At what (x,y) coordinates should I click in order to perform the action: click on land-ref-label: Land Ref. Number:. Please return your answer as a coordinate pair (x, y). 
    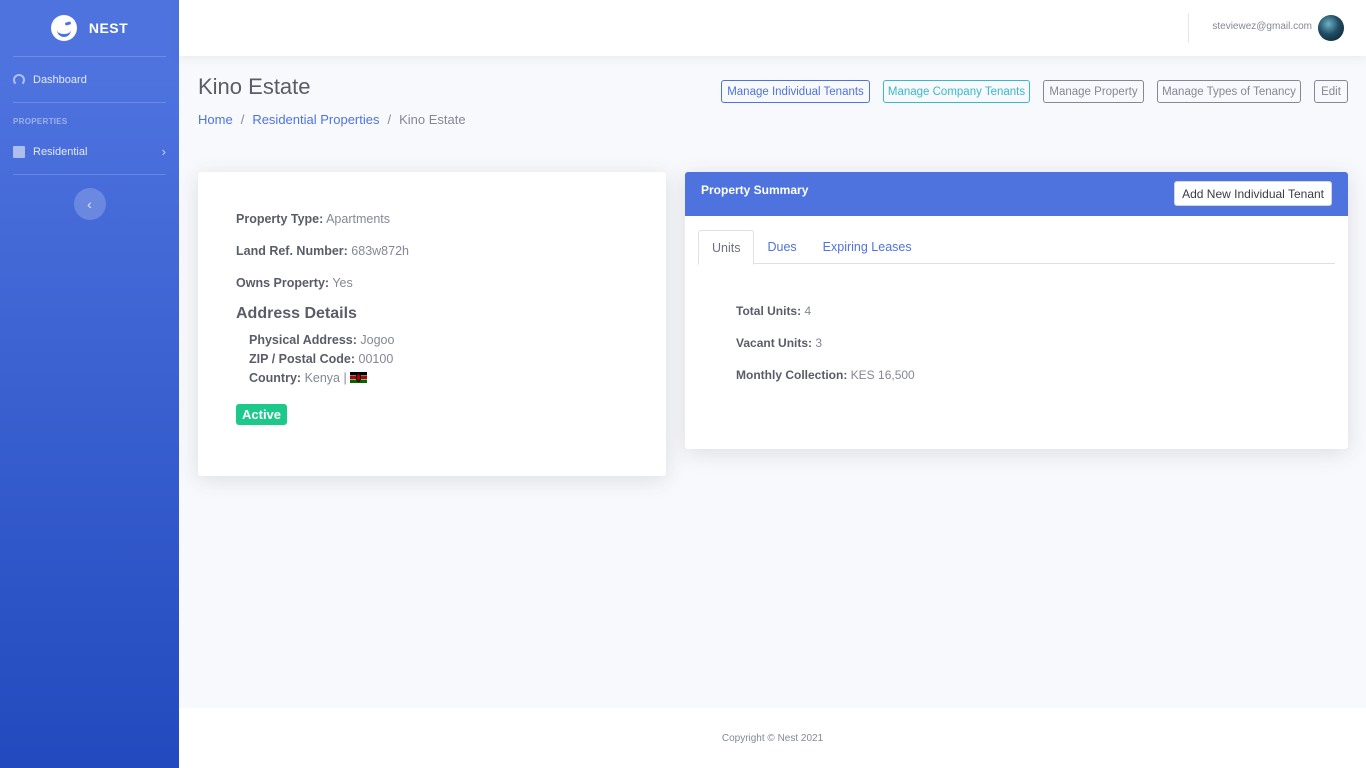
    Looking at the image, I should click on (292, 251).